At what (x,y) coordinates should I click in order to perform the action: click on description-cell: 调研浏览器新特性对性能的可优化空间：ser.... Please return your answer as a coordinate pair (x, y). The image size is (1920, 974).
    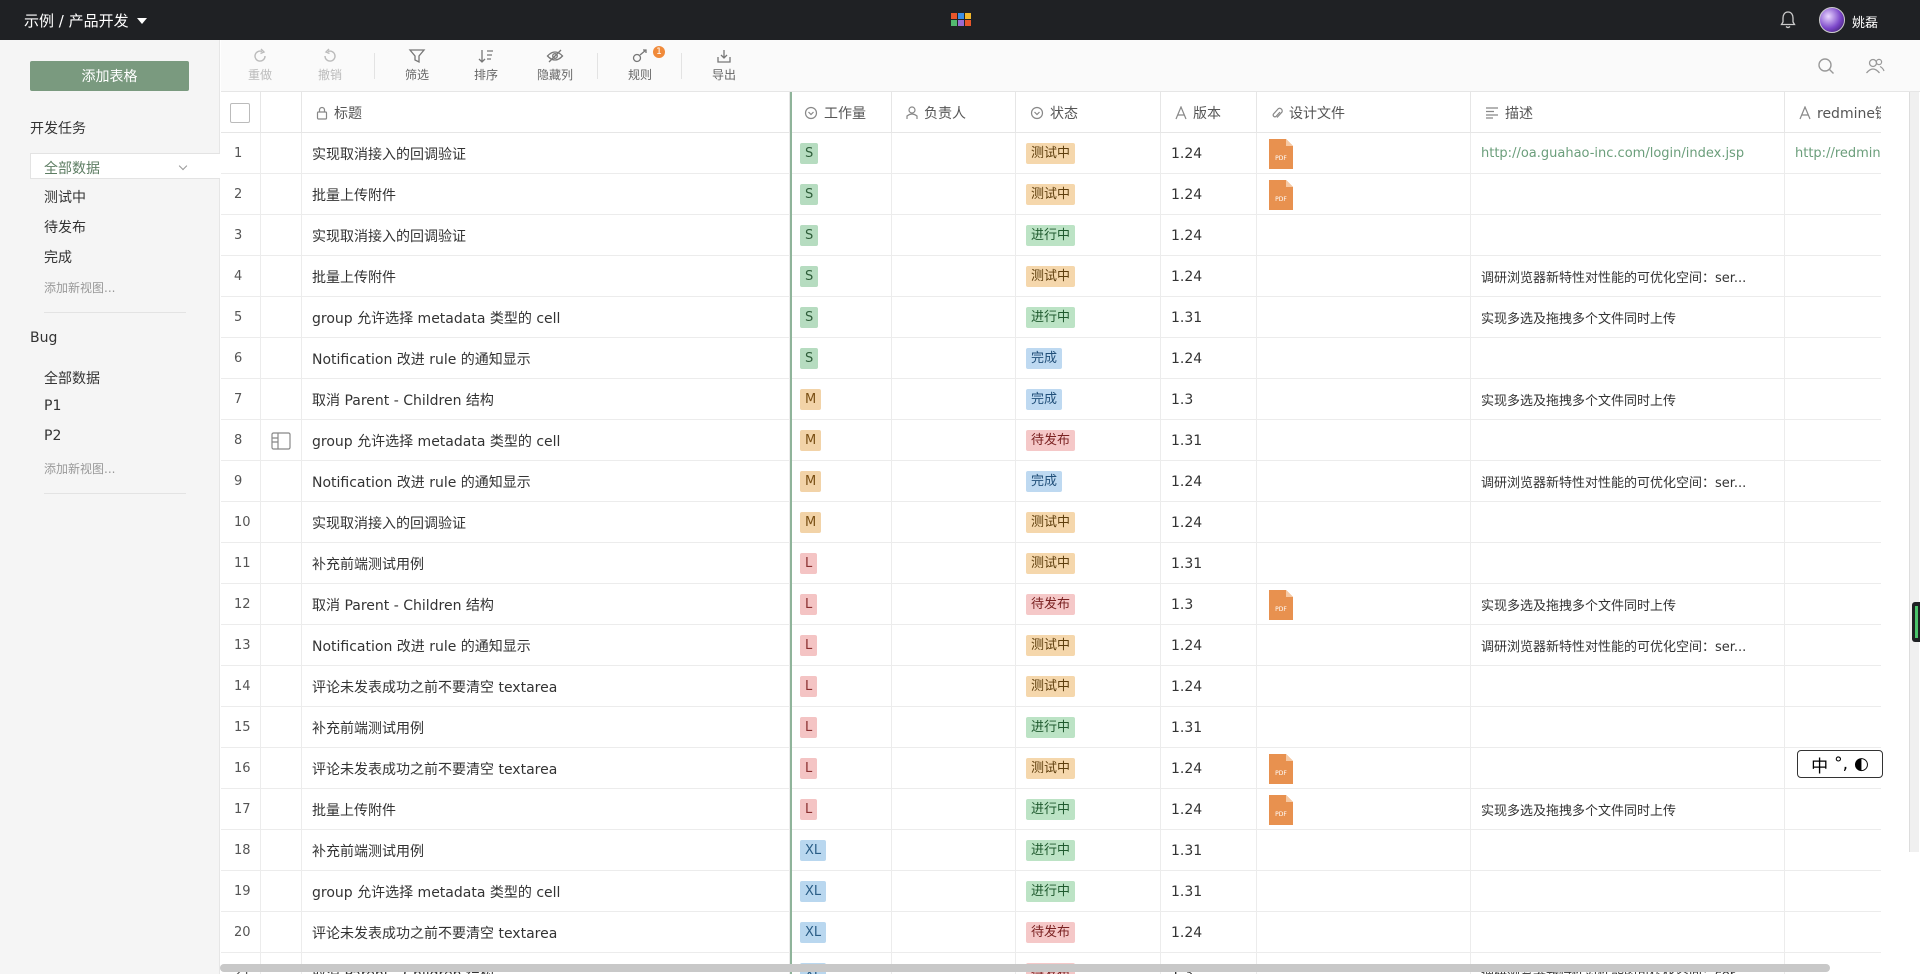
    Looking at the image, I should click on (1628, 481).